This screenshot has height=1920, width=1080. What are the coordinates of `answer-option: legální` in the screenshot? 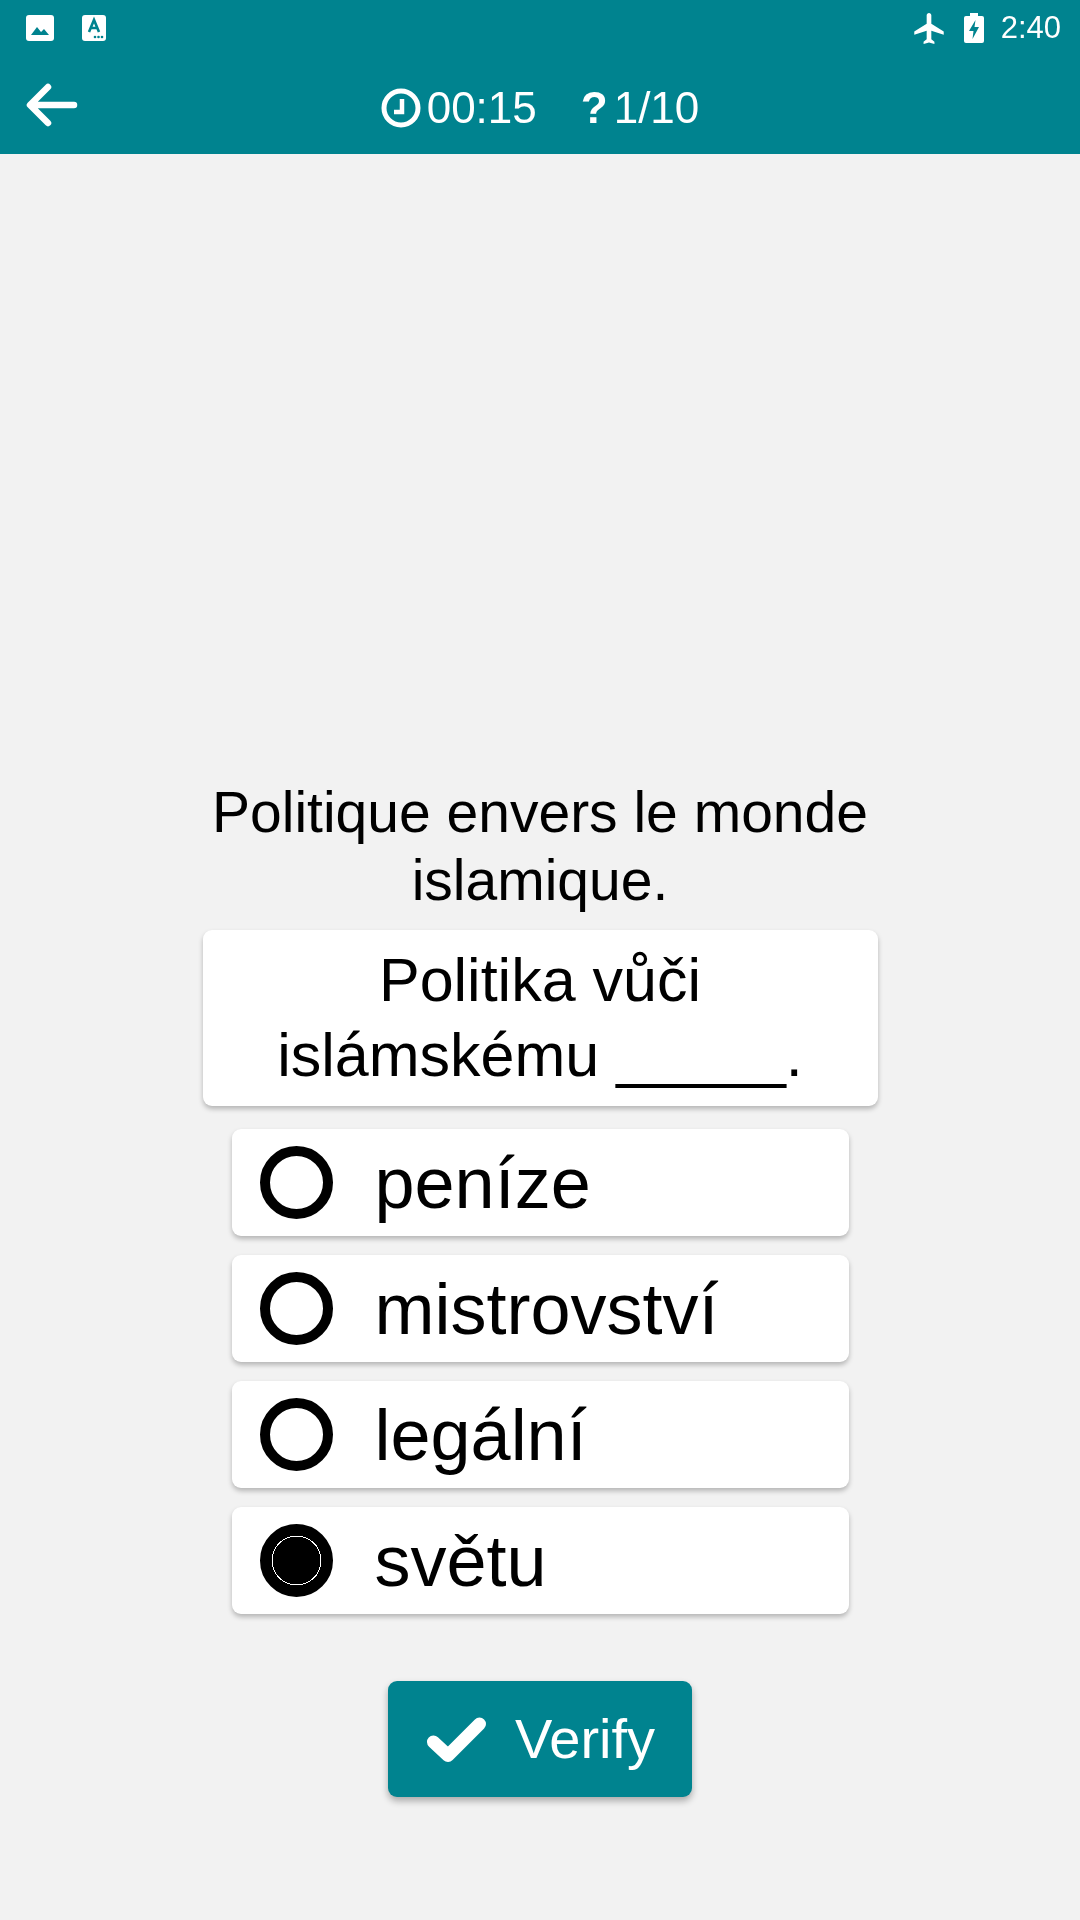 It's located at (540, 1434).